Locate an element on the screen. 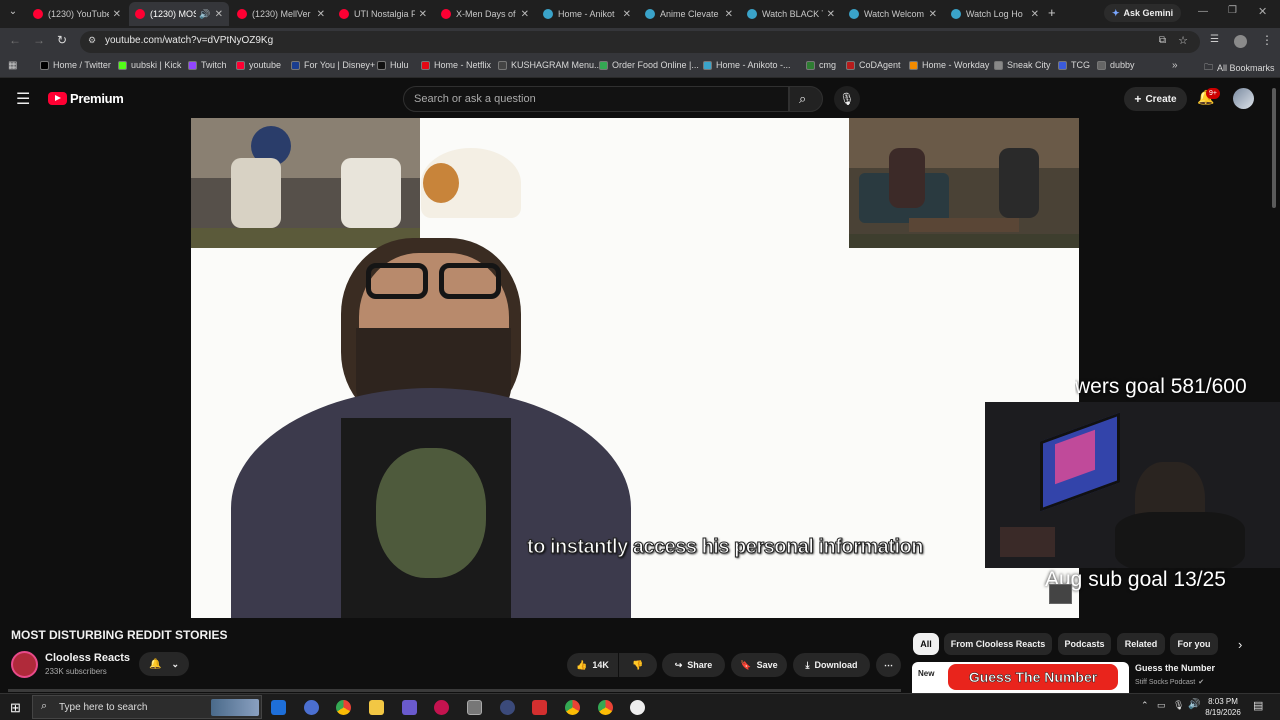  taskbar-pdf-icon is located at coordinates (539, 707).